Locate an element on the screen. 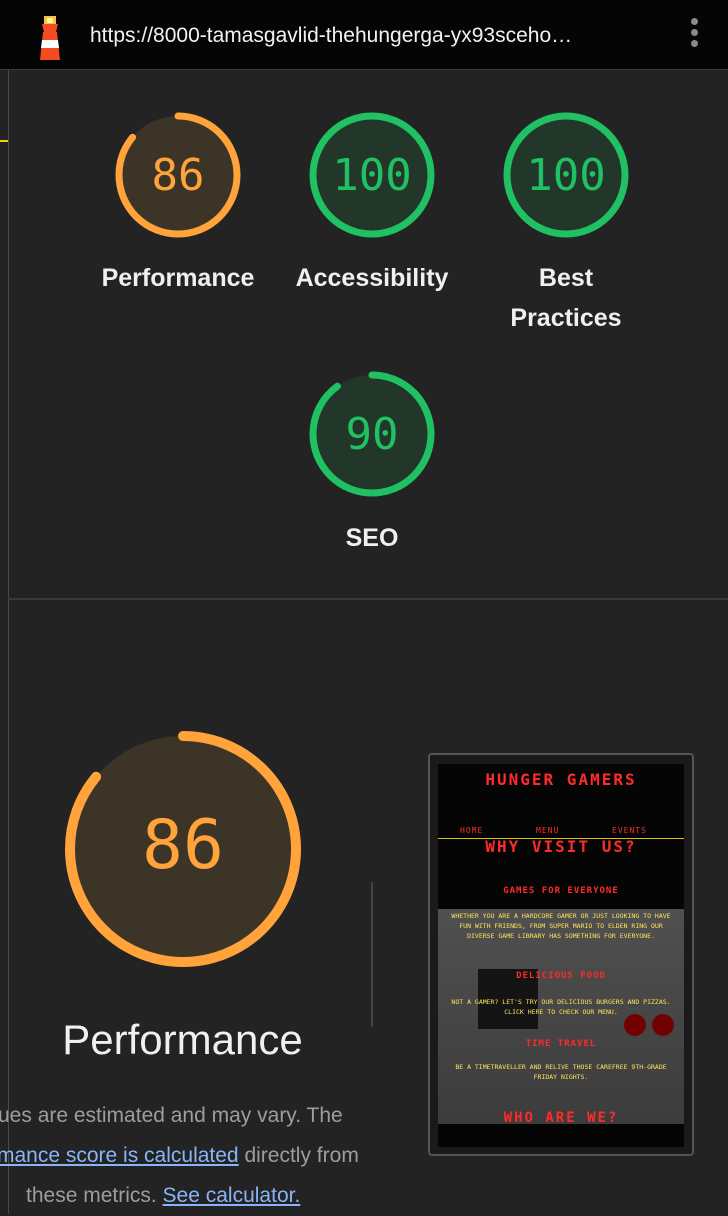 The height and width of the screenshot is (1216, 728). description-line2-text: directly from is located at coordinates (298, 1155).